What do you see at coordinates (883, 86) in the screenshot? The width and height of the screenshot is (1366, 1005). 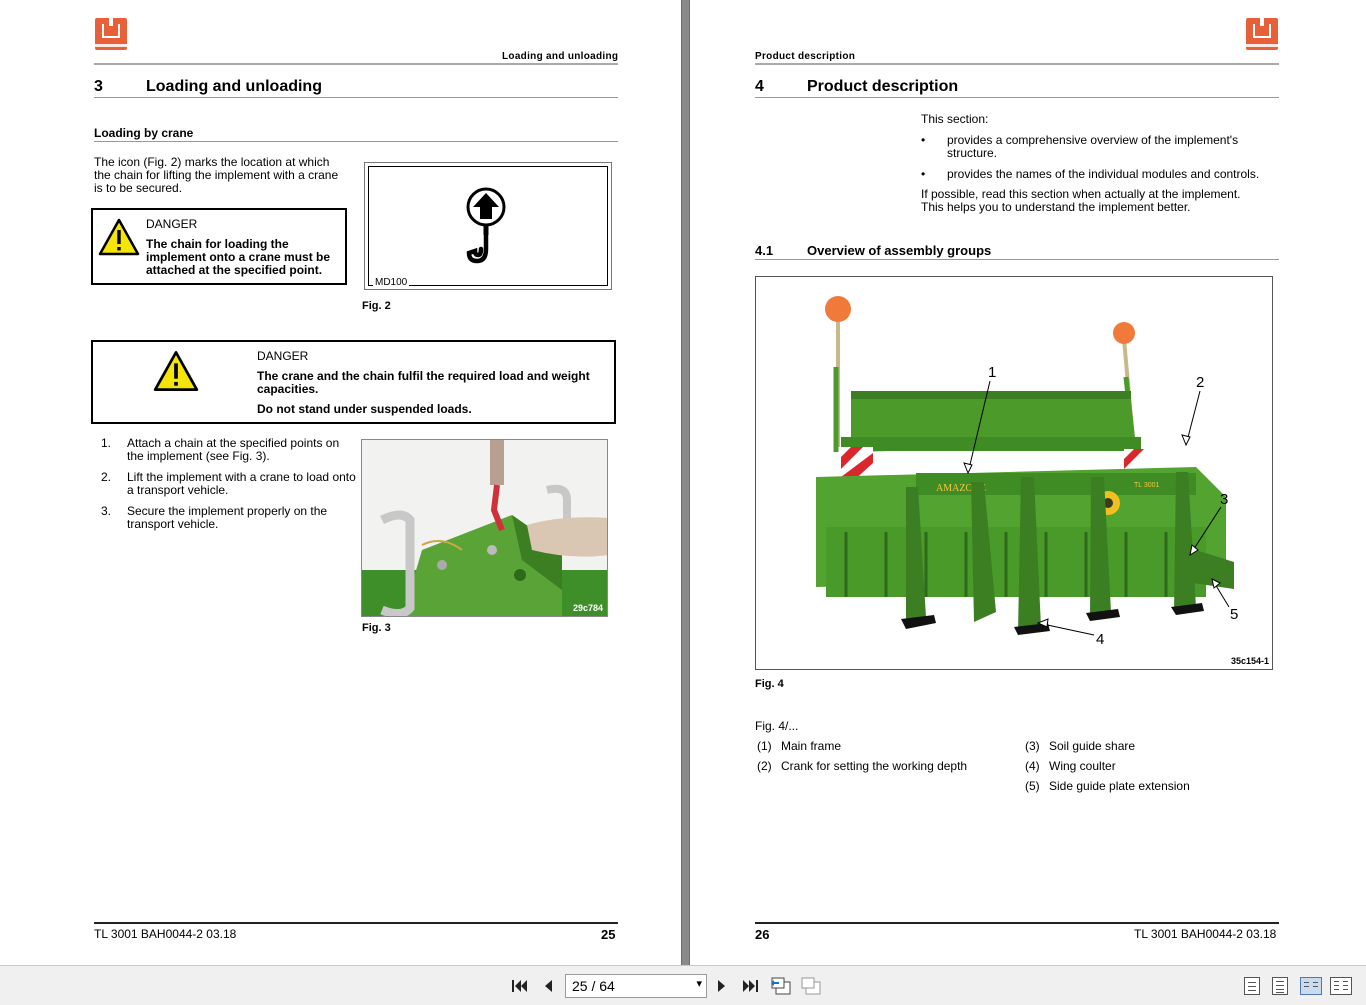 I see `chapter-title: Product description` at bounding box center [883, 86].